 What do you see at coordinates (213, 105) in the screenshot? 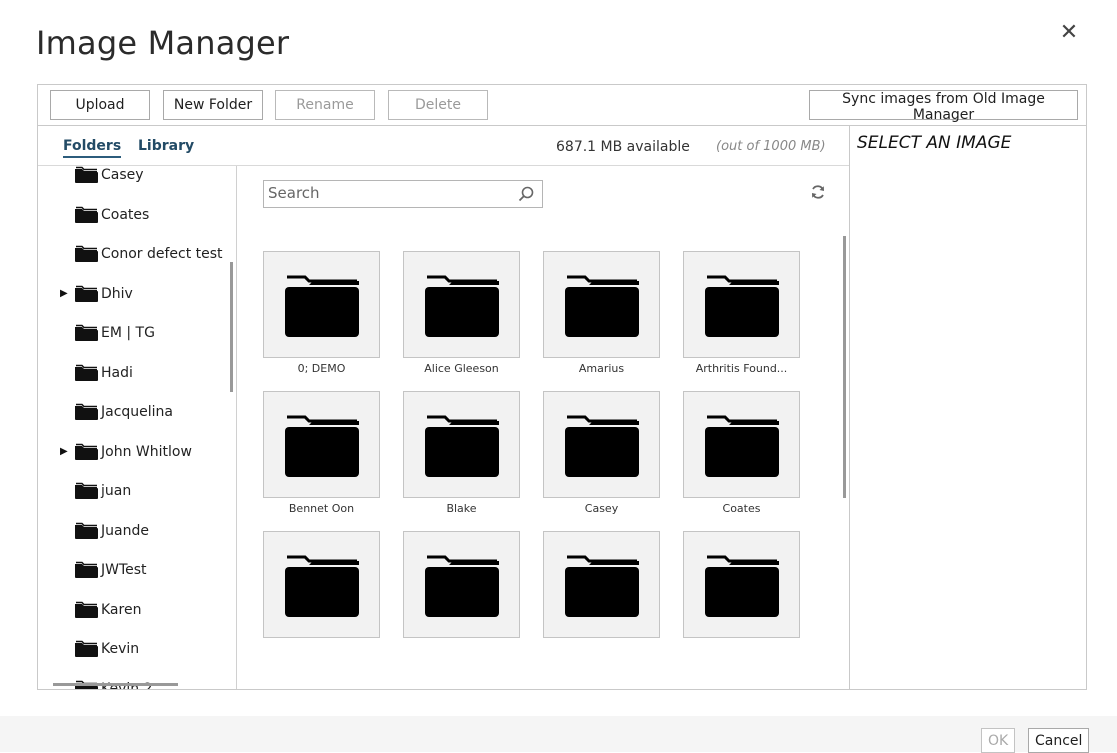
I see `new-folder-button: New Folder` at bounding box center [213, 105].